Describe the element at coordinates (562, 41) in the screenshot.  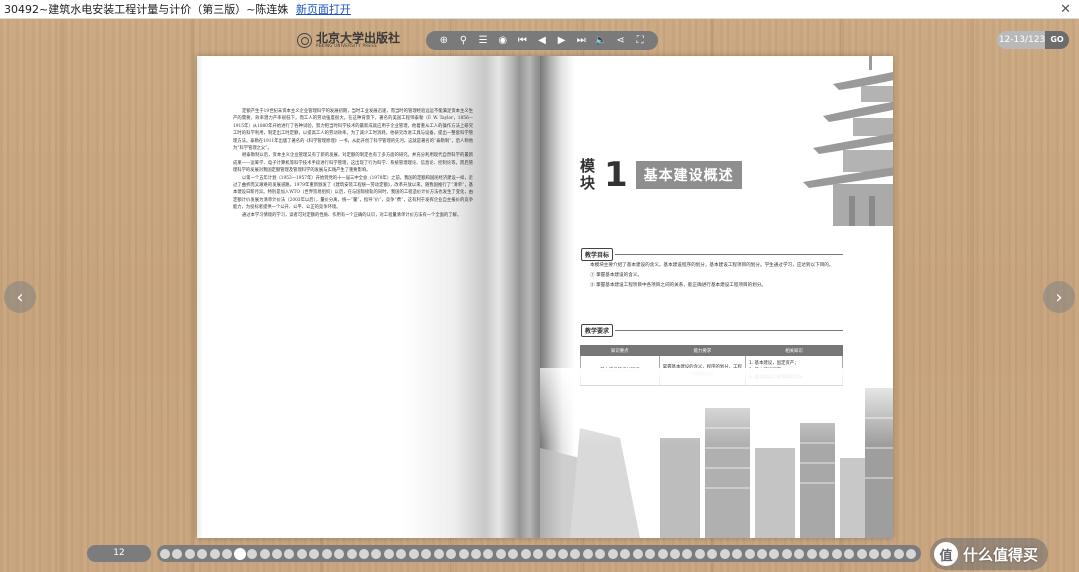
I see `next-page-icon: ▶` at that location.